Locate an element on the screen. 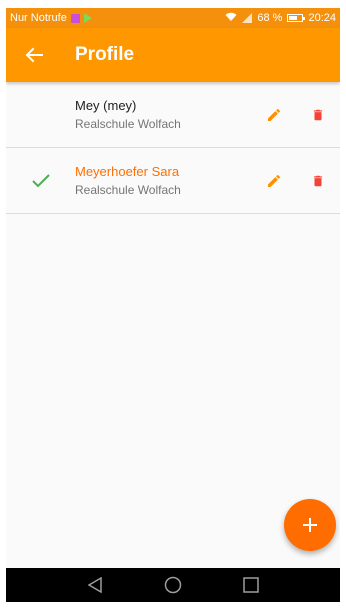  check-icon is located at coordinates (40, 180).